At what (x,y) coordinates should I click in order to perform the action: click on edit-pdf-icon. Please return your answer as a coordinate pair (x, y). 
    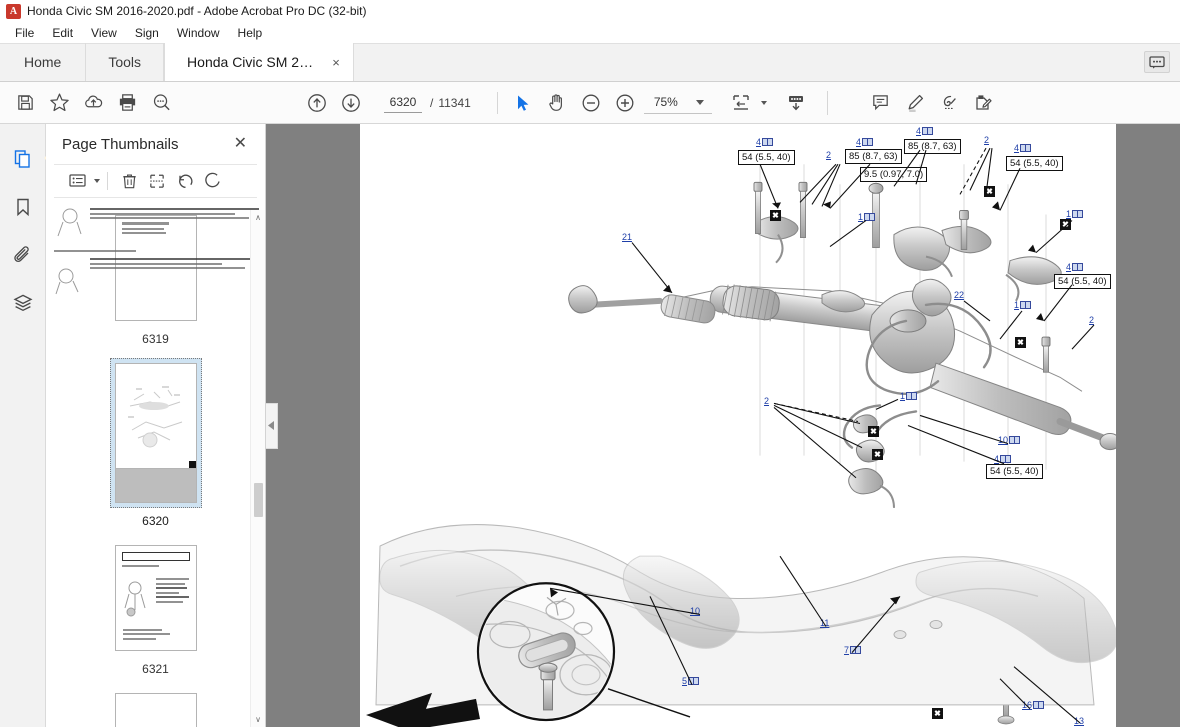
    Looking at the image, I should click on (983, 103).